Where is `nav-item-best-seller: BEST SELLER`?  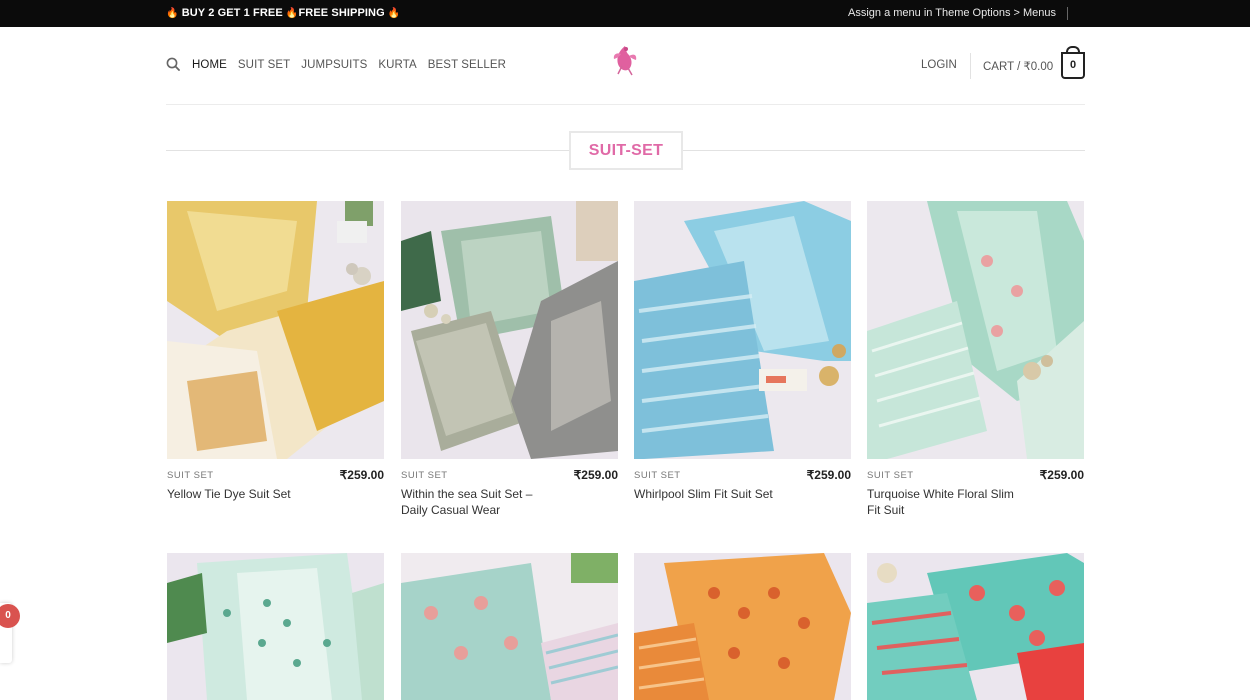 nav-item-best-seller: BEST SELLER is located at coordinates (467, 65).